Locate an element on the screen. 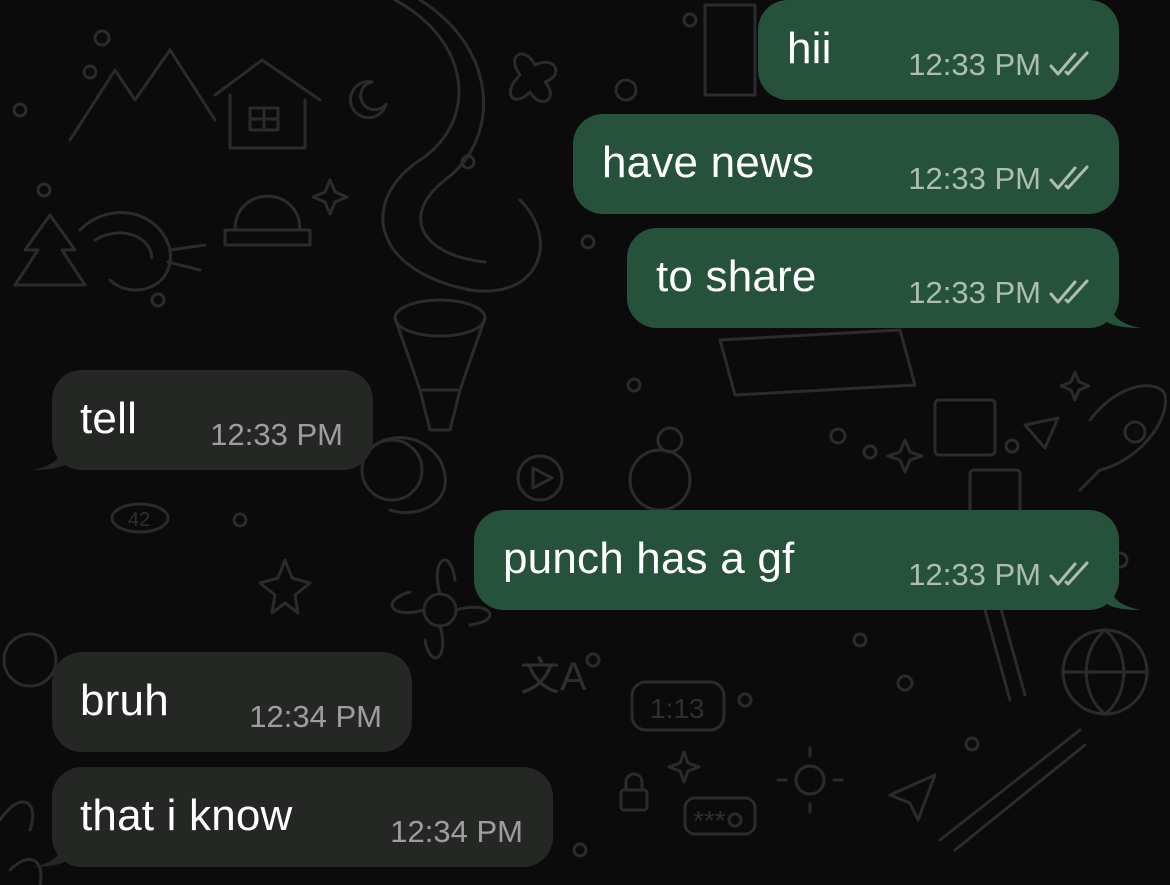 The width and height of the screenshot is (1170, 885). message-text: bruh is located at coordinates (124, 700).